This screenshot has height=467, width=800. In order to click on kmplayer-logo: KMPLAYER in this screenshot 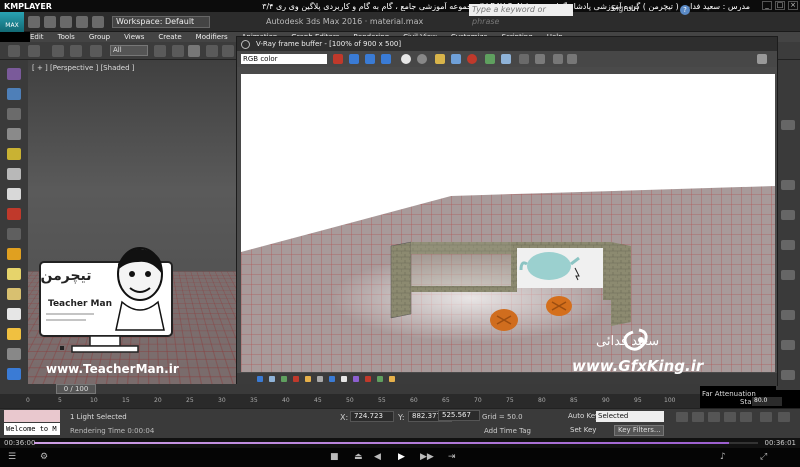, I will do `click(30, 6)`.